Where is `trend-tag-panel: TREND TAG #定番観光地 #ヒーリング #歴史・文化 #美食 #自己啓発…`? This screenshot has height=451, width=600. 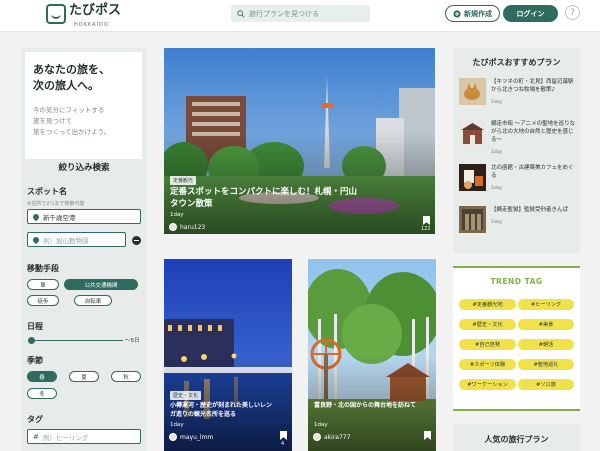
trend-tag-panel: TREND TAG #定番観光地 #ヒーリング #歴史・文化 #美食 #自己啓発… is located at coordinates (516, 338).